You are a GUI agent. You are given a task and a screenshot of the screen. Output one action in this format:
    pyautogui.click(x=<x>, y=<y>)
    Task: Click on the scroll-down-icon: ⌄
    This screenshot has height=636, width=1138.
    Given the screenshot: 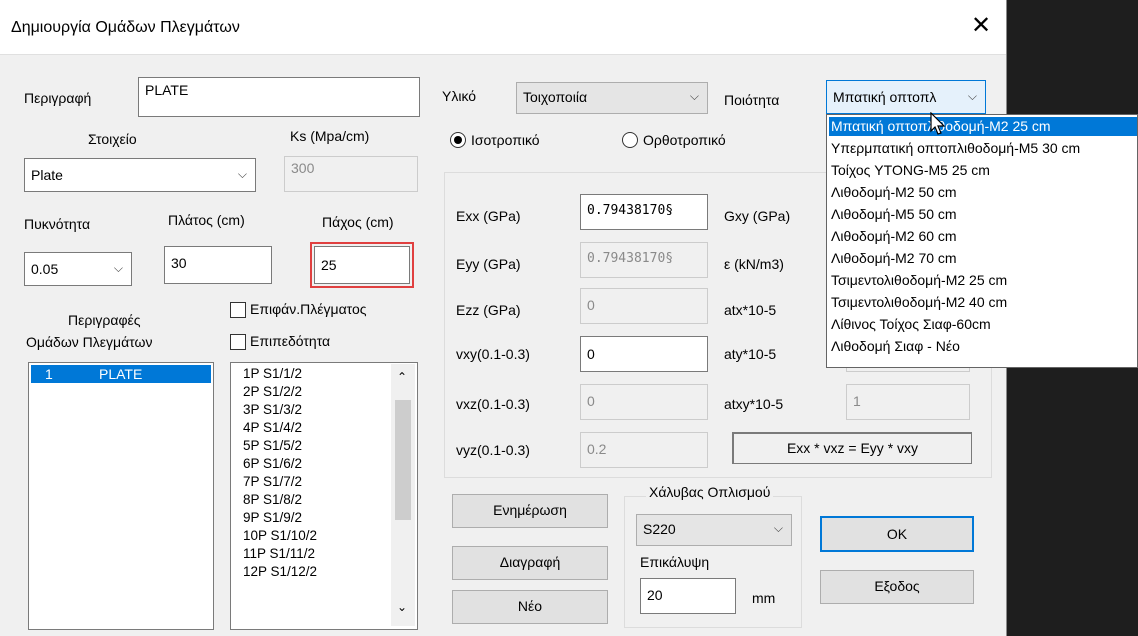 What is the action you would take?
    pyautogui.click(x=402, y=607)
    